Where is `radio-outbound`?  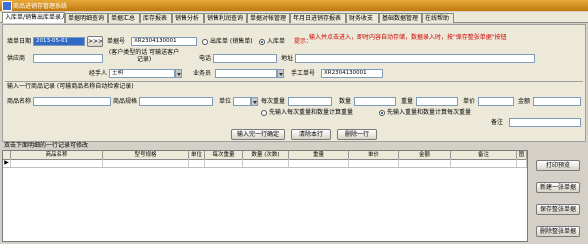
radio-outbound is located at coordinates (205, 42).